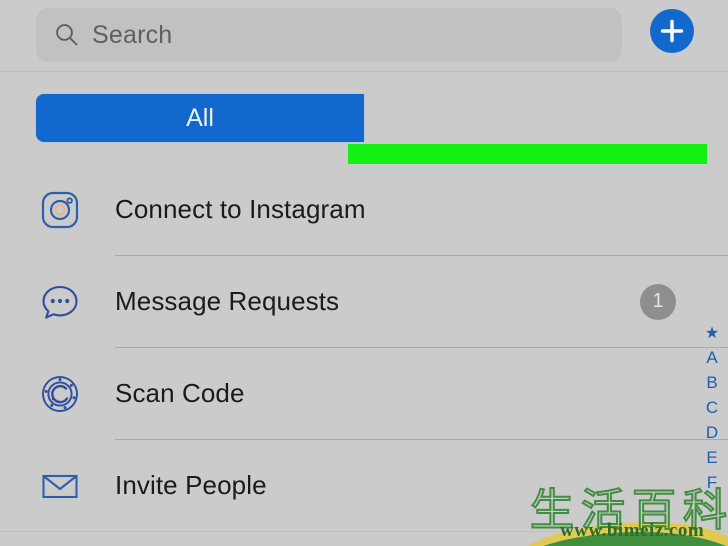  I want to click on search-placeholder-text: Search, so click(132, 34).